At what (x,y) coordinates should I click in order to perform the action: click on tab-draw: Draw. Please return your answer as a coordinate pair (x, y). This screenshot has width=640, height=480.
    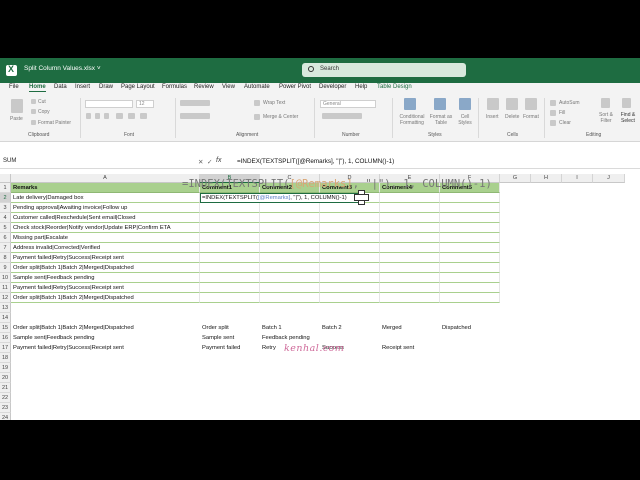
    Looking at the image, I should click on (106, 87).